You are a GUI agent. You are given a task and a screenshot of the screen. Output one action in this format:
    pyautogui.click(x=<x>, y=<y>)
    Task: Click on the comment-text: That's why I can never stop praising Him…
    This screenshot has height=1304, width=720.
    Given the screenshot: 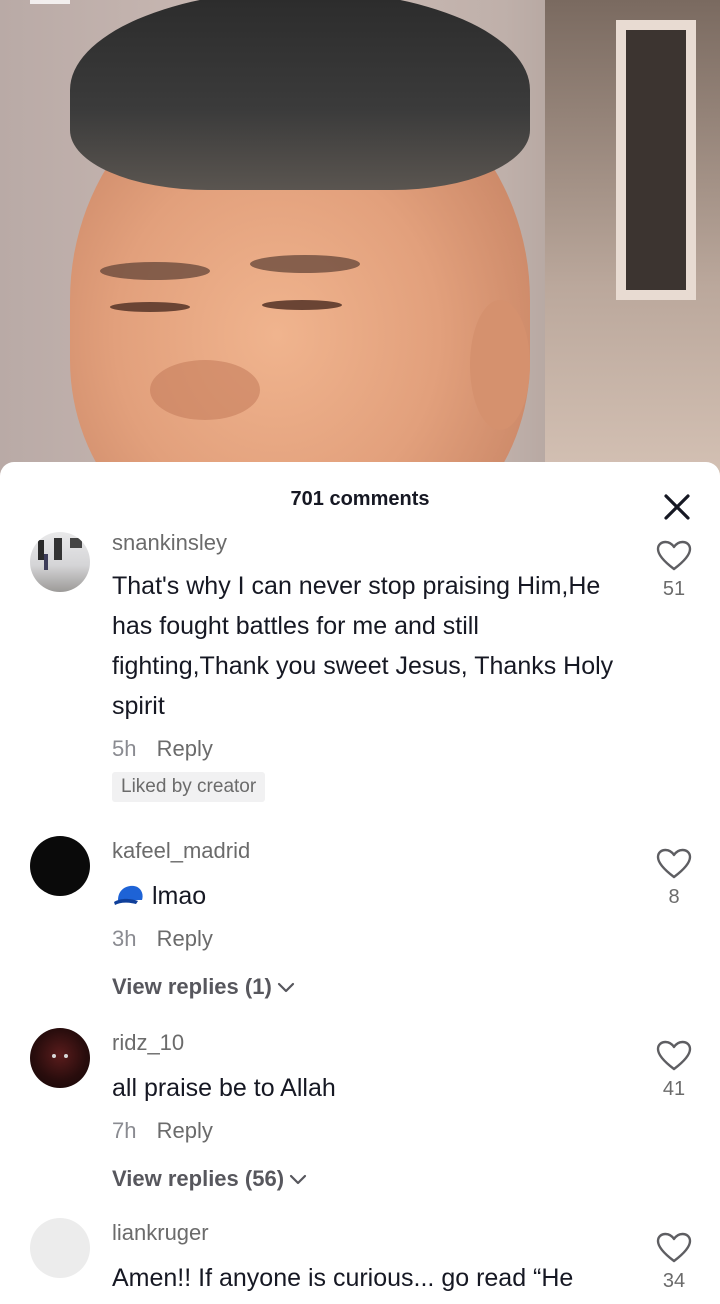 What is the action you would take?
    pyautogui.click(x=363, y=646)
    